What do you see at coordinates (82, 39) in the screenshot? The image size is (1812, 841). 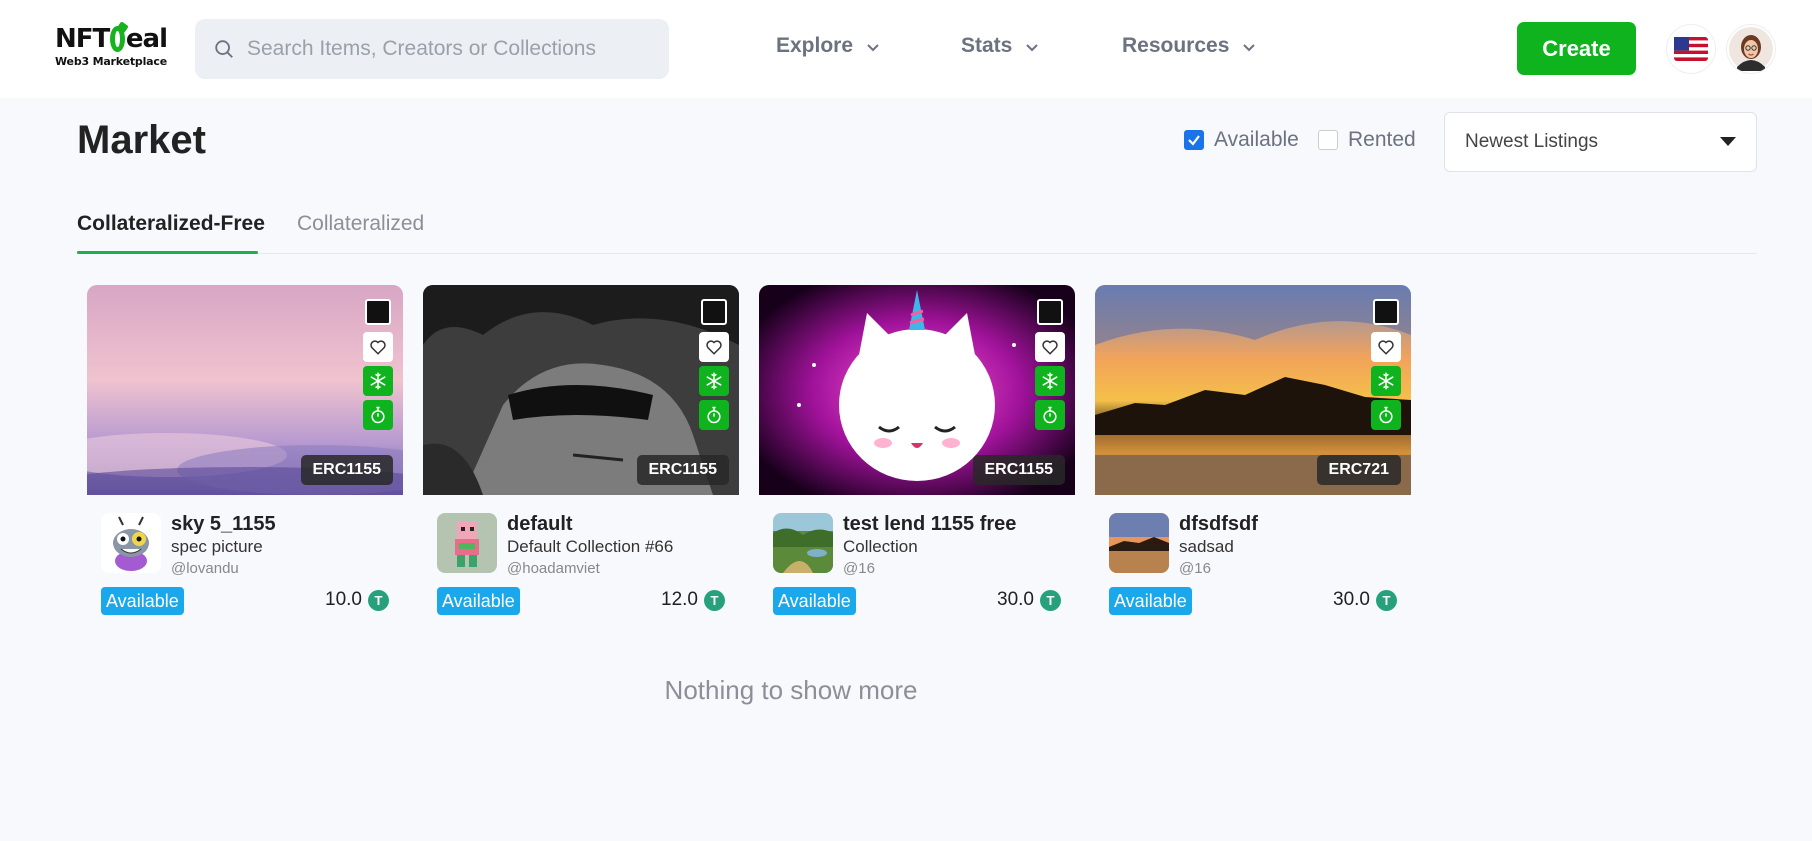 I see `logo-text-left: NFT` at bounding box center [82, 39].